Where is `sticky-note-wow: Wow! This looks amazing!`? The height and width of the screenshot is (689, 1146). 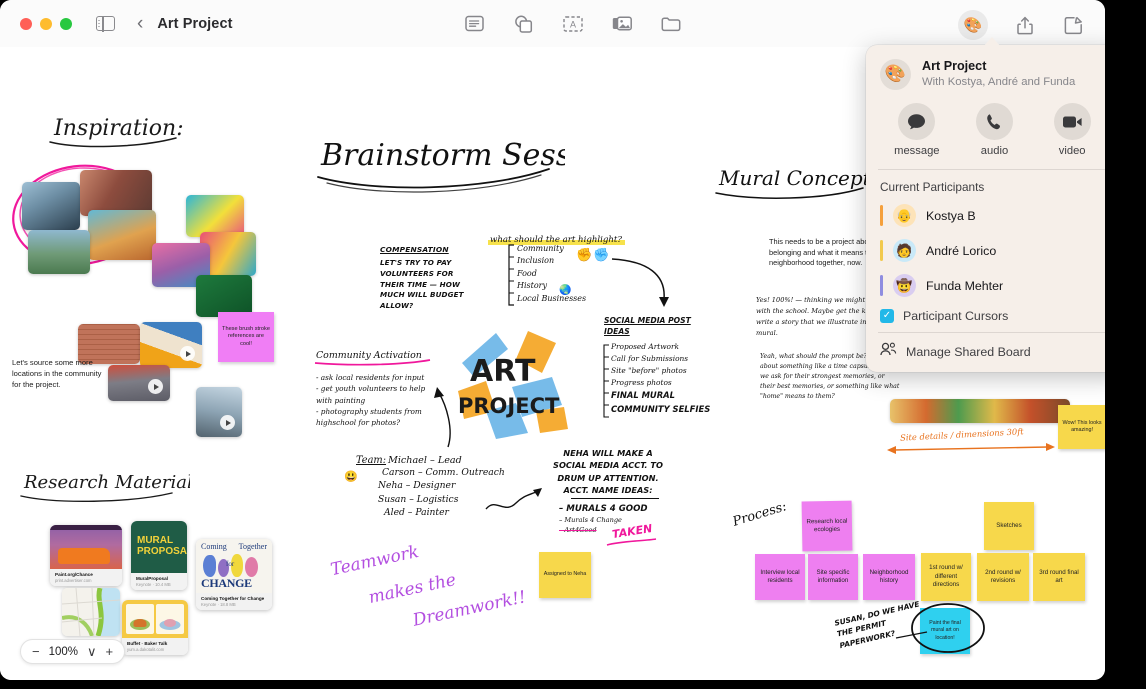 sticky-note-wow: Wow! This looks amazing! is located at coordinates (1081, 427).